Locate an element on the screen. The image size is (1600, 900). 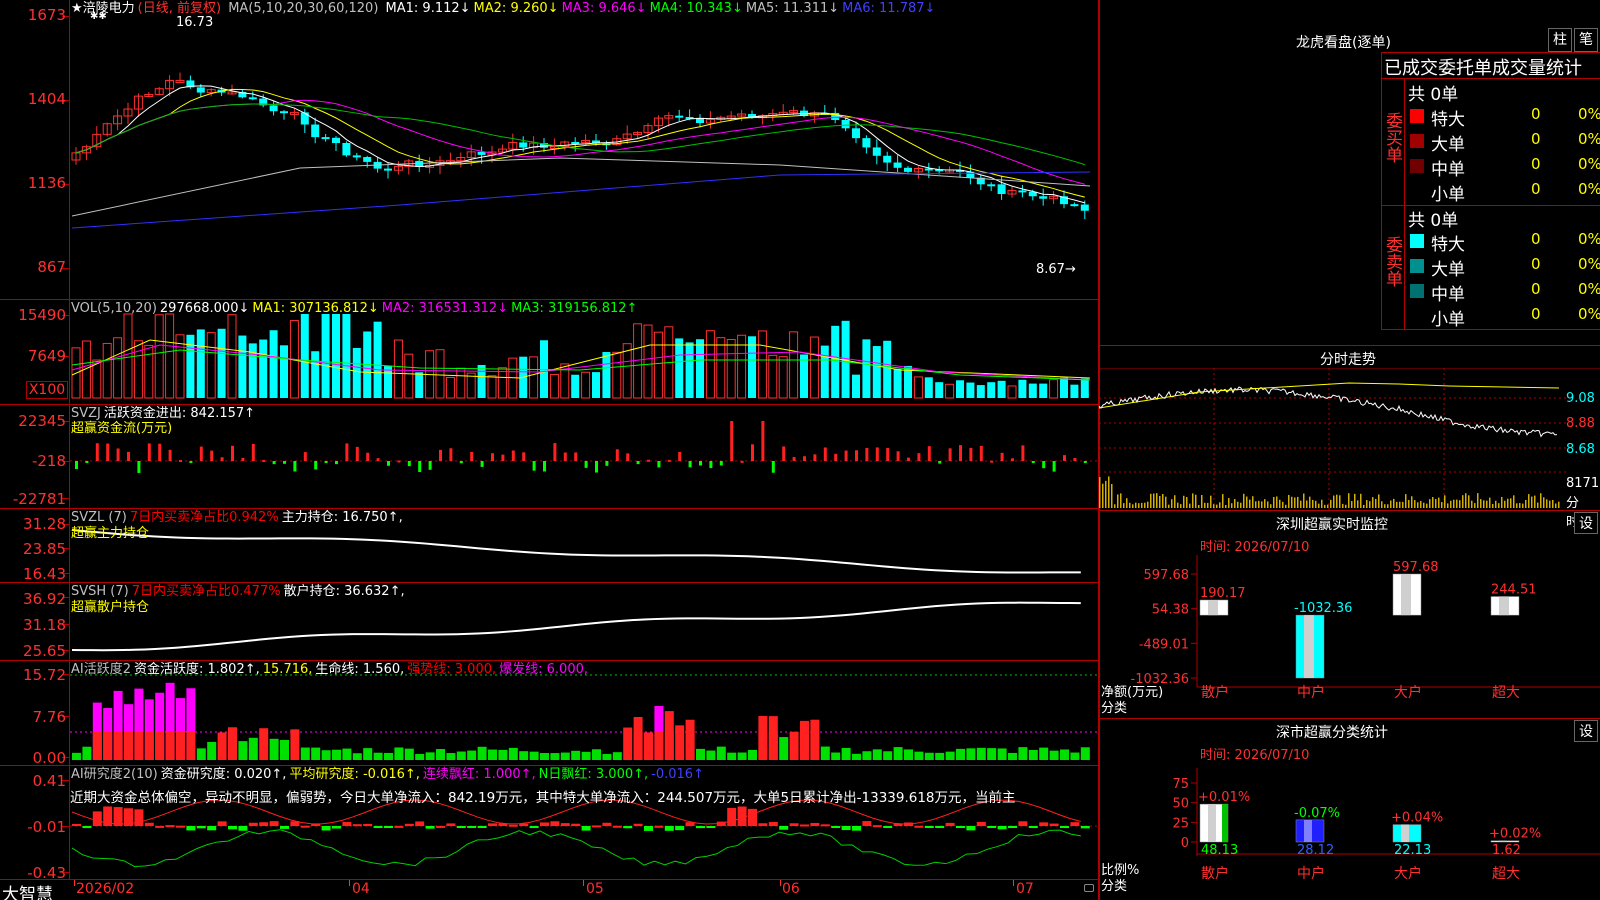
pen-view-button: 笔 is located at coordinates (1586, 40).